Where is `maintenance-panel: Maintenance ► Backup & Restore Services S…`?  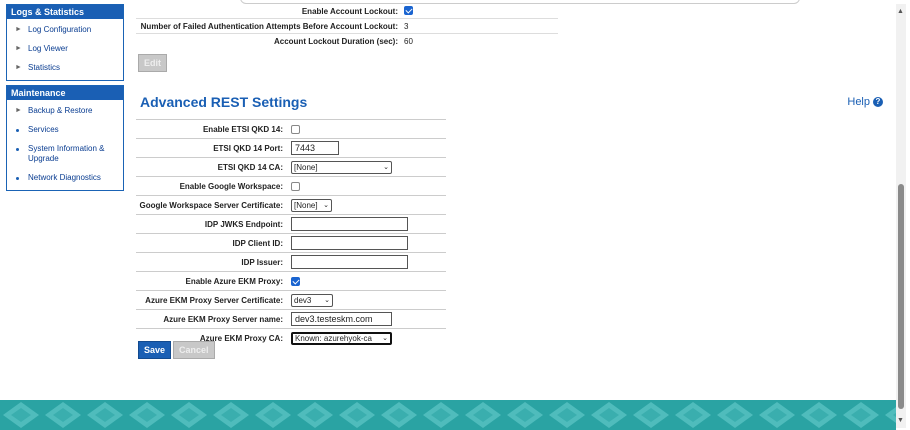 maintenance-panel: Maintenance ► Backup & Restore Services S… is located at coordinates (65, 138).